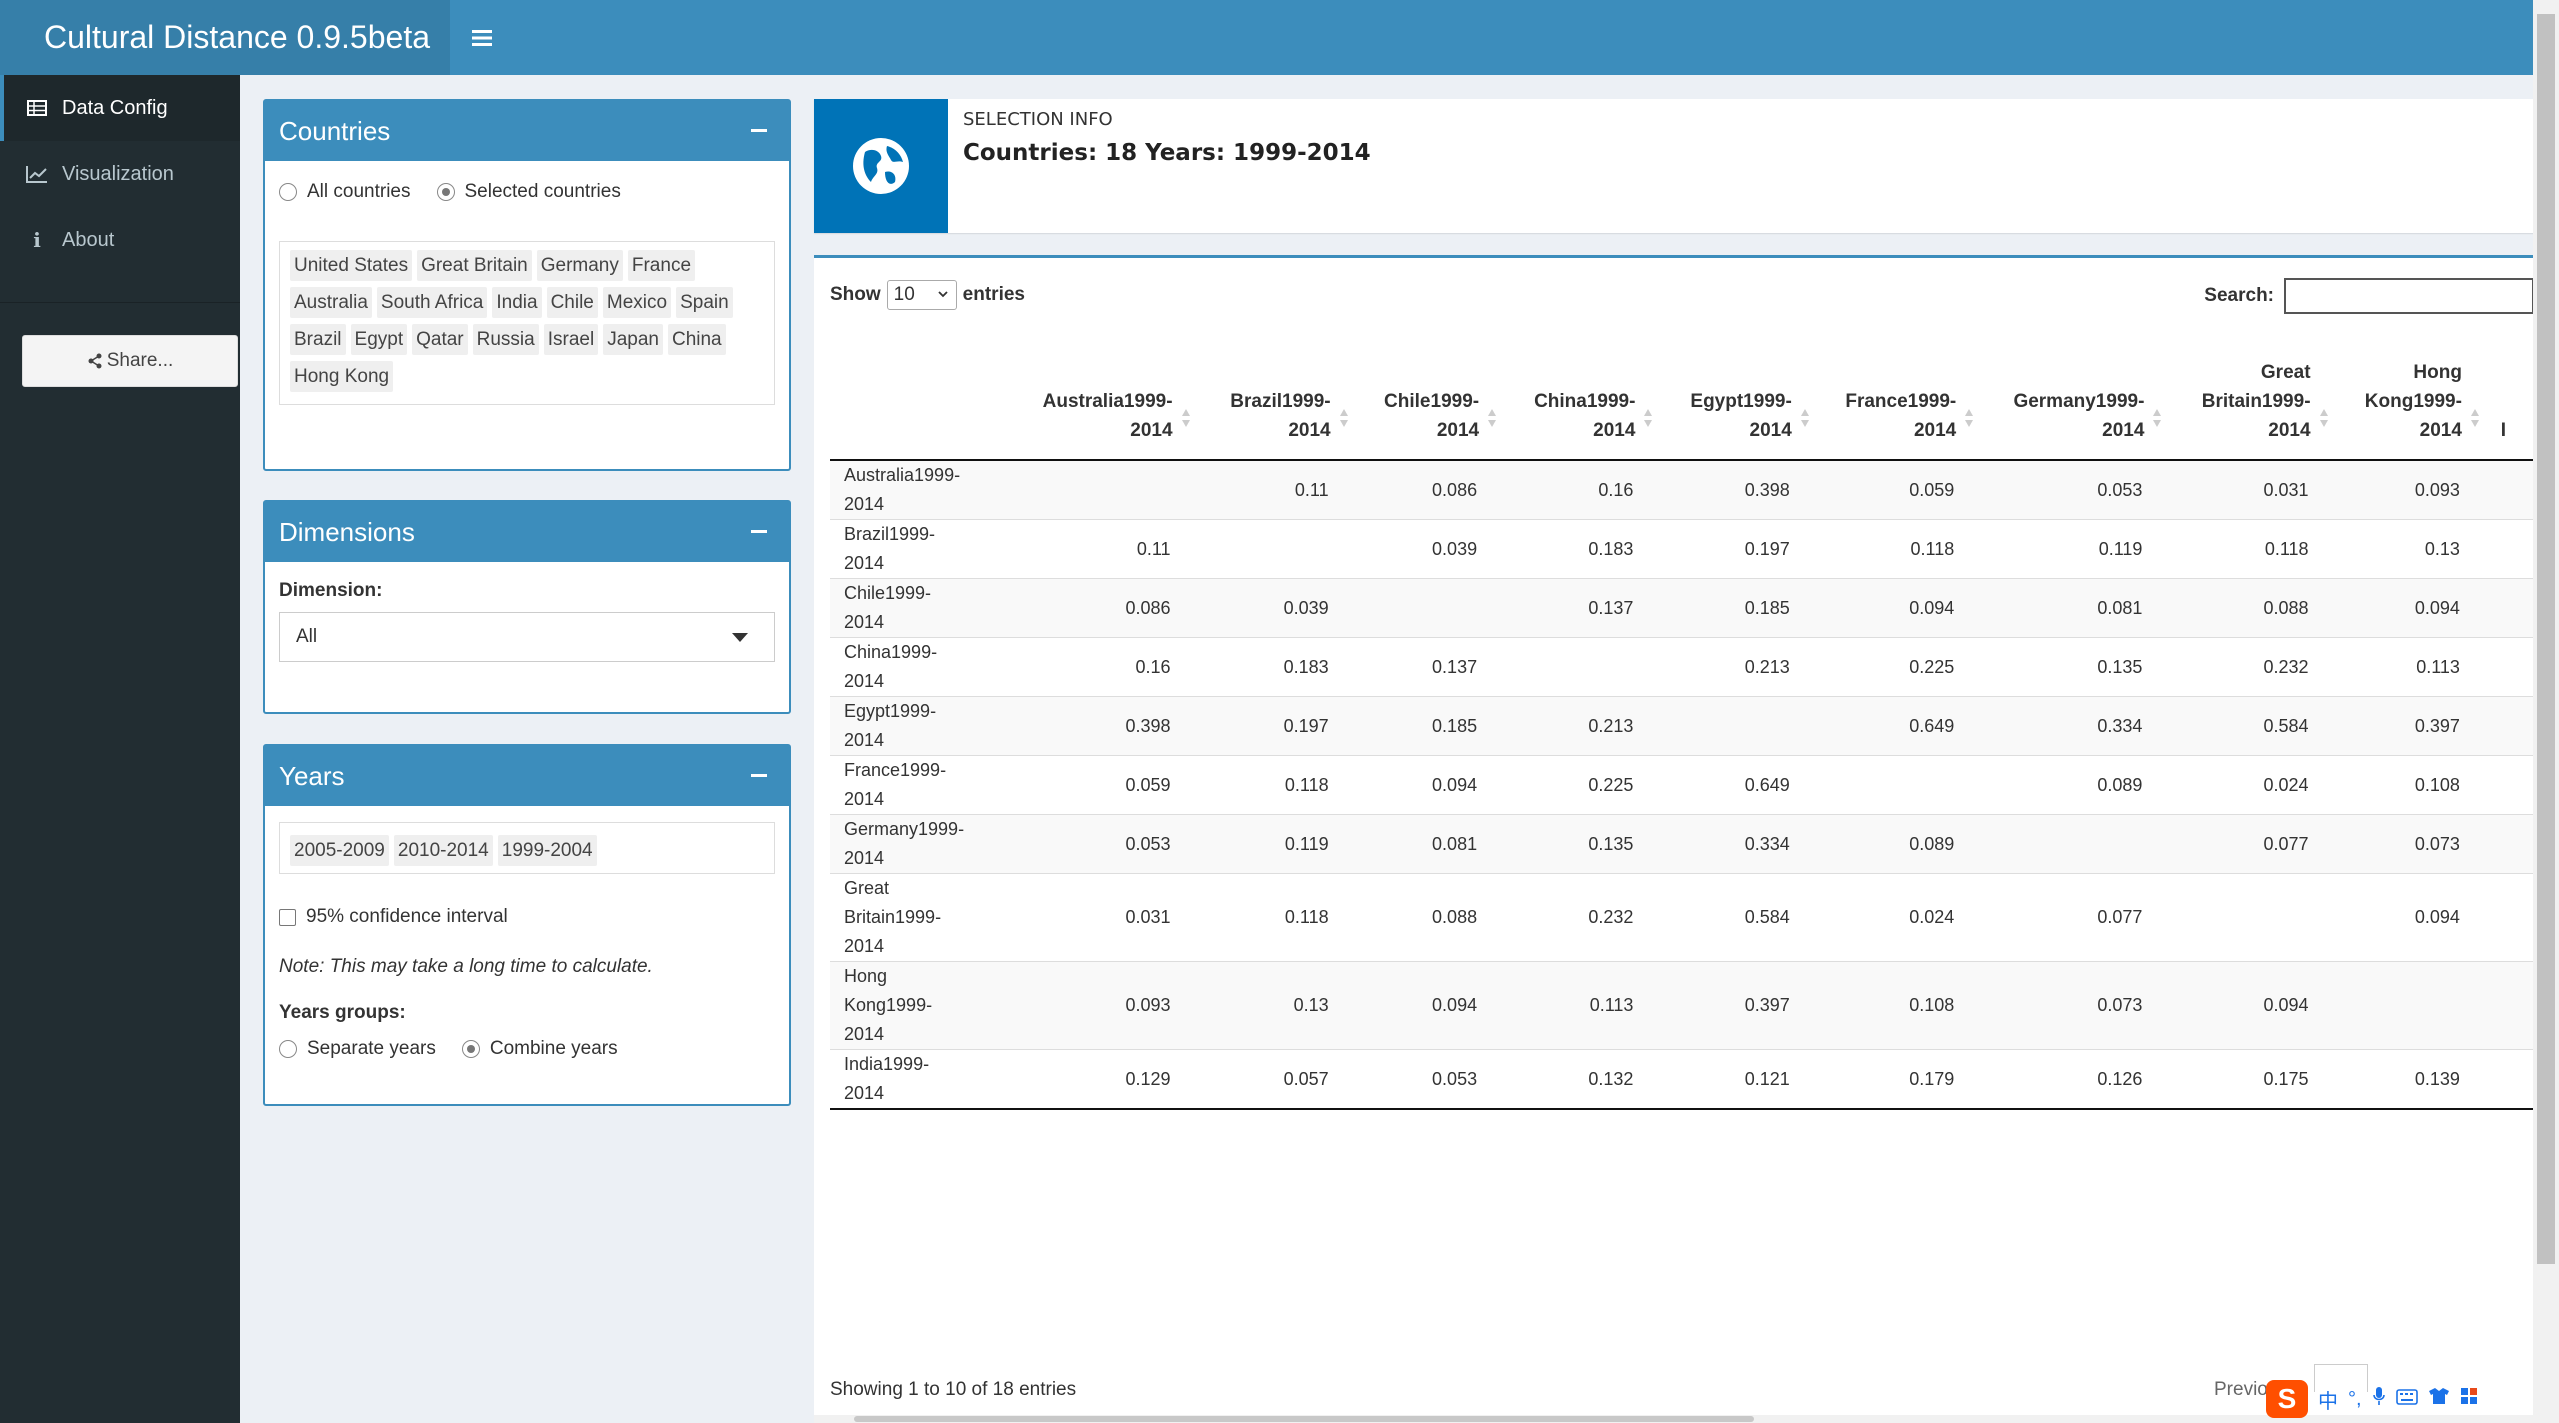 This screenshot has height=1423, width=2559. What do you see at coordinates (331, 302) in the screenshot?
I see `country-tag: Australia` at bounding box center [331, 302].